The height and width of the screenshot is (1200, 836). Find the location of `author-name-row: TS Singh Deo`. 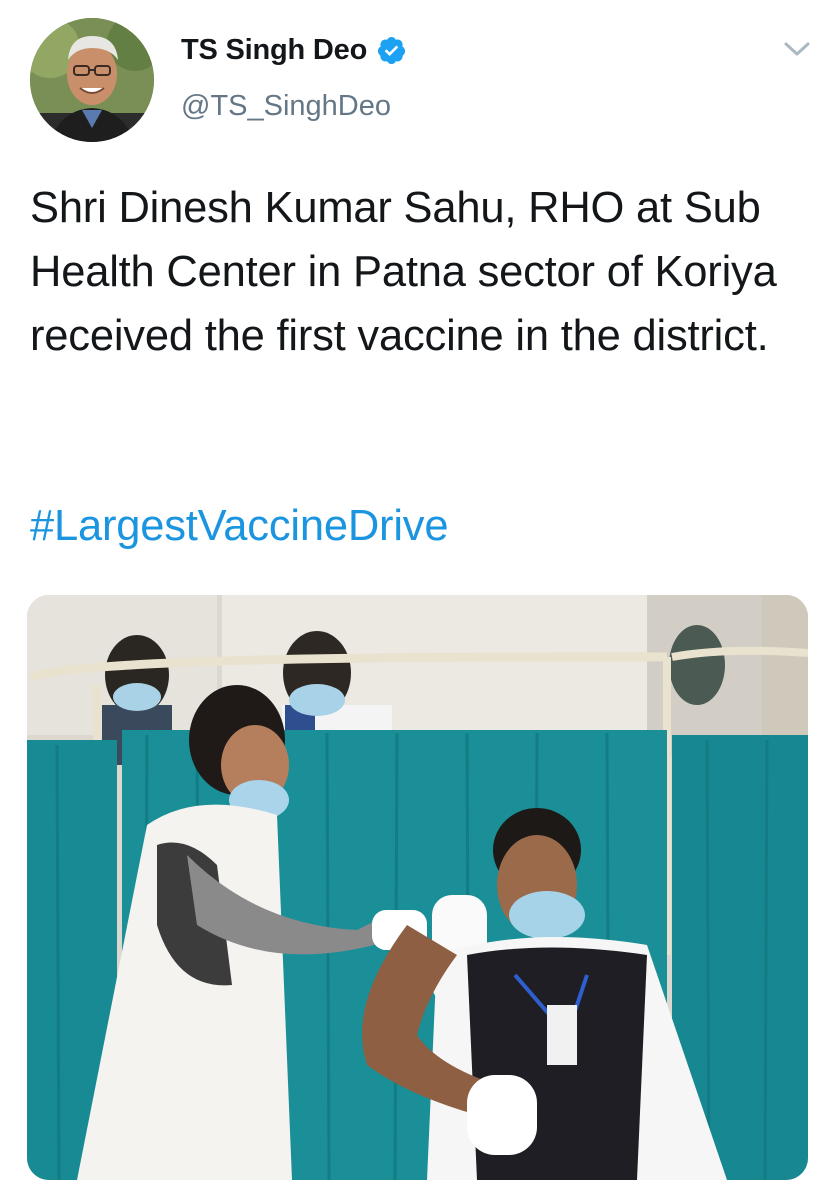

author-name-row: TS Singh Deo is located at coordinates (294, 50).